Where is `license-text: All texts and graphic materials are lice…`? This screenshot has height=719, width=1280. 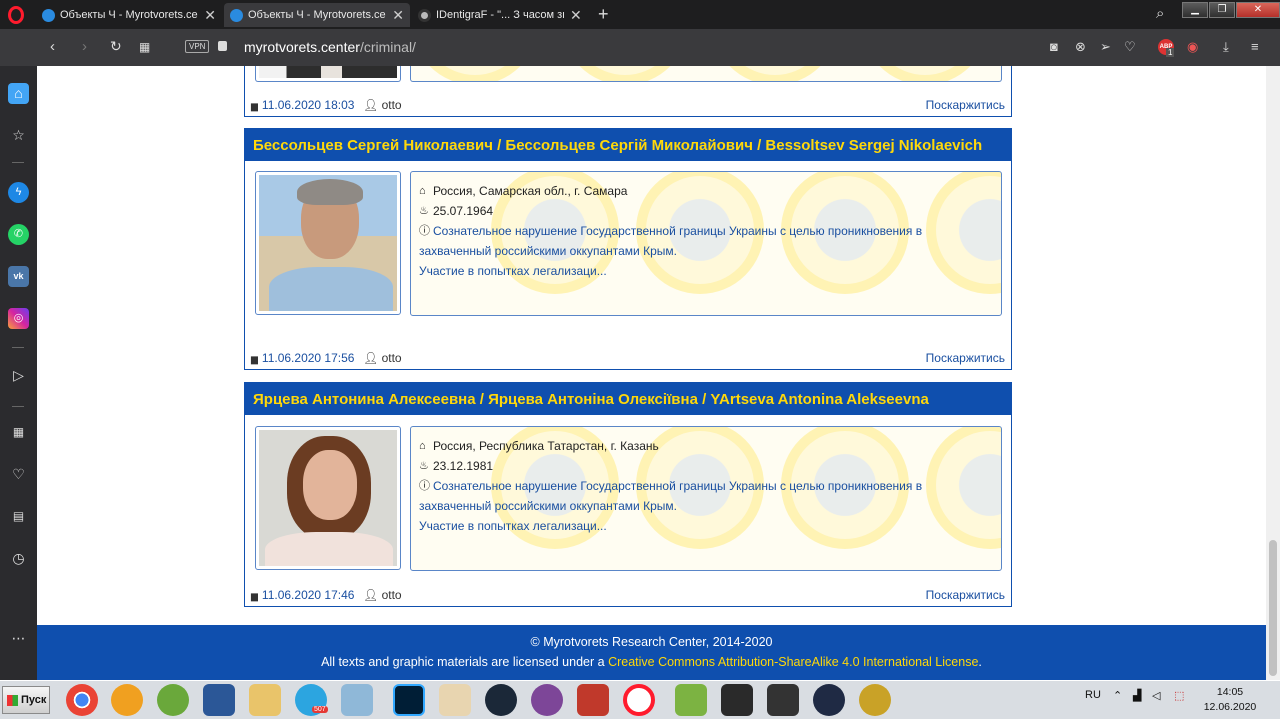
license-text: All texts and graphic materials are lice… is located at coordinates (651, 662).